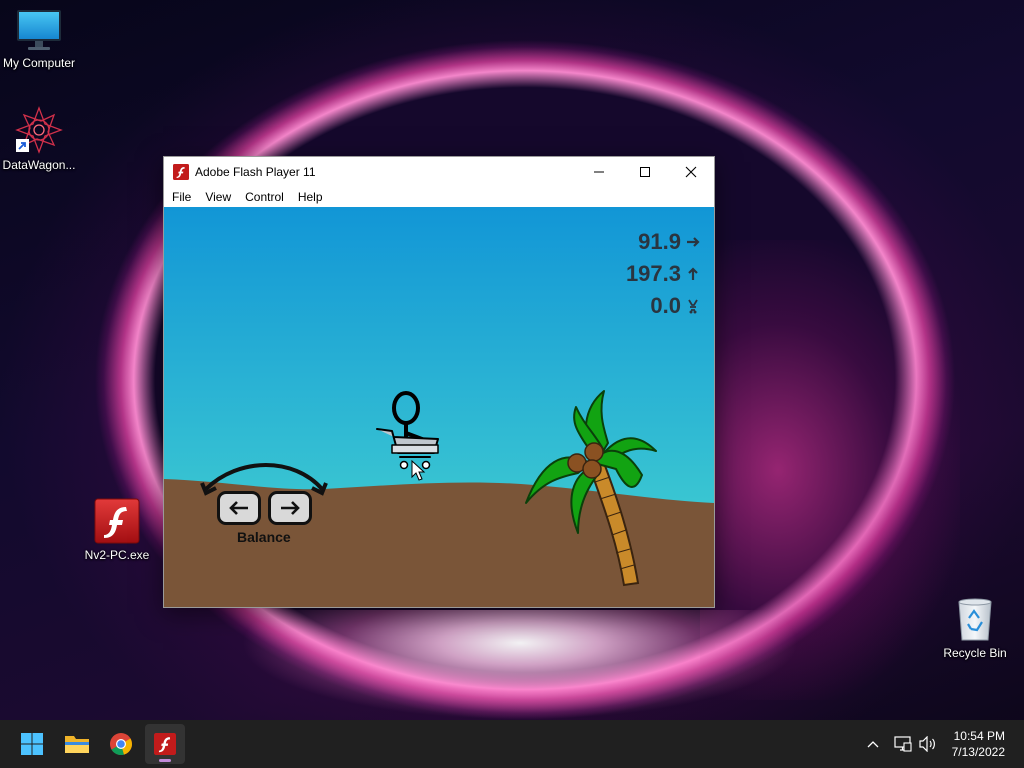 This screenshot has height=768, width=1024. I want to click on active-app-indicator, so click(165, 760).